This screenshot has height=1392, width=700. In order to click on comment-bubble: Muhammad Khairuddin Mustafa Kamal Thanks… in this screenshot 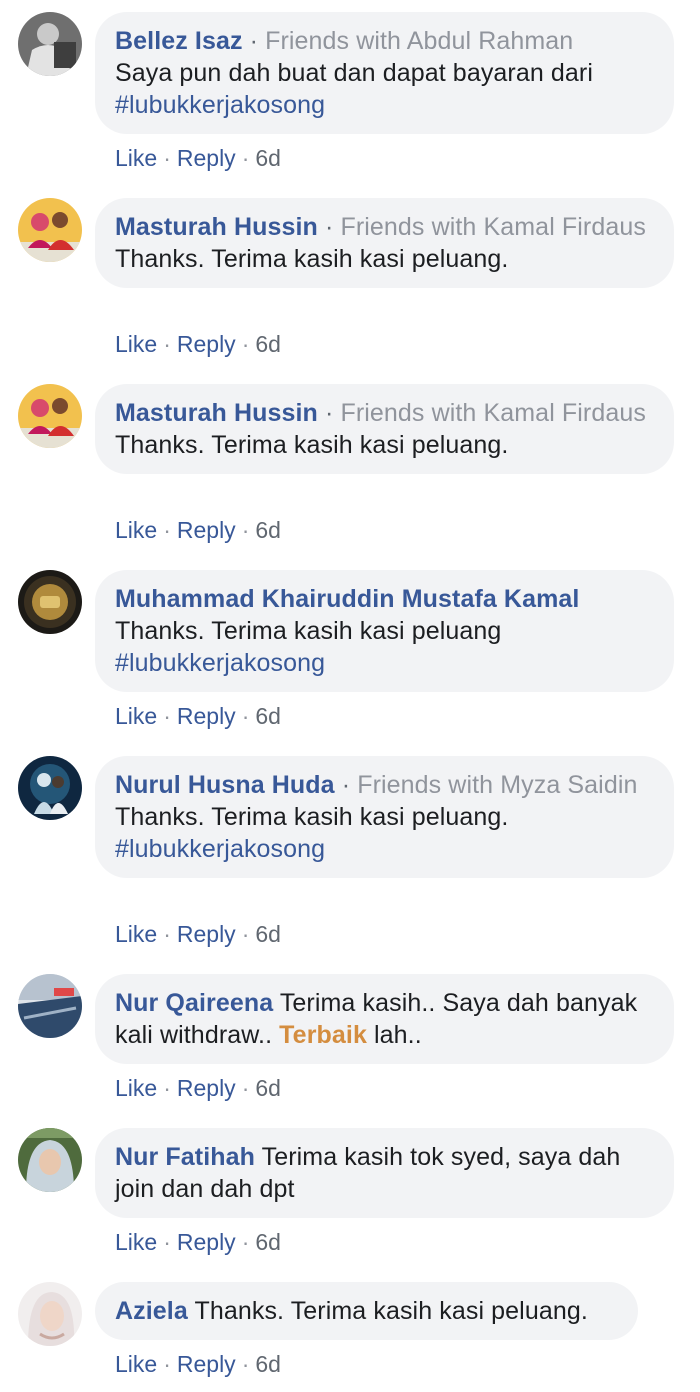, I will do `click(384, 631)`.